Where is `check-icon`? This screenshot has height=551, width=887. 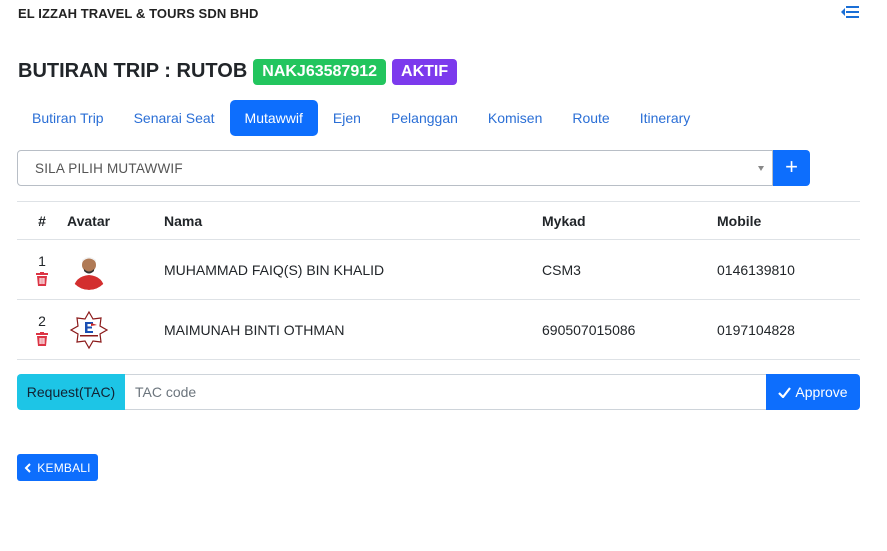
check-icon is located at coordinates (785, 392).